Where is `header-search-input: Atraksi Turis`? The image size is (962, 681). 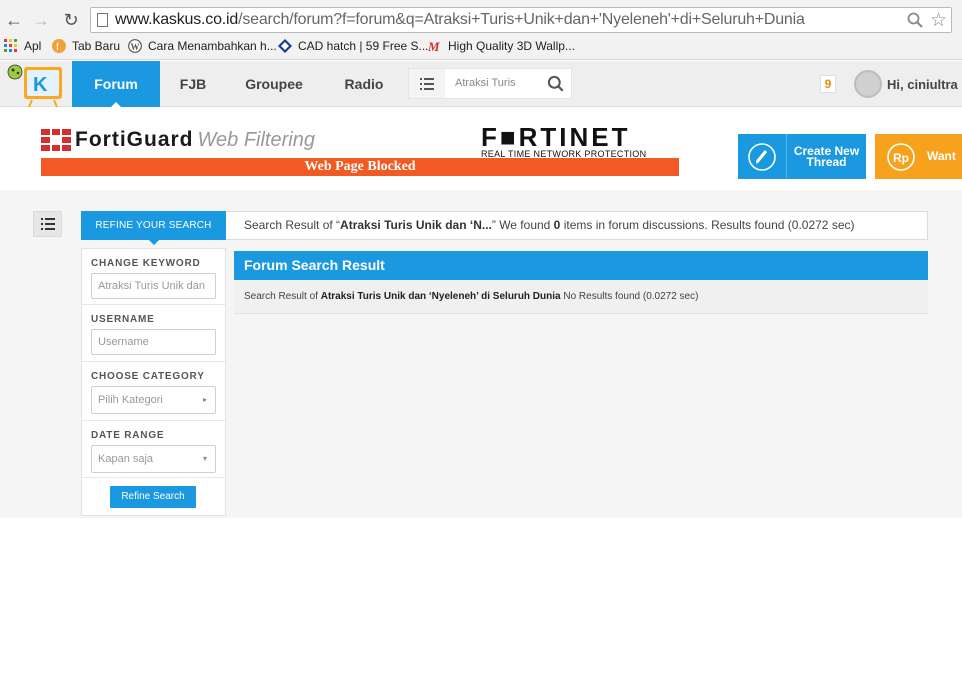 header-search-input: Atraksi Turis is located at coordinates (485, 83).